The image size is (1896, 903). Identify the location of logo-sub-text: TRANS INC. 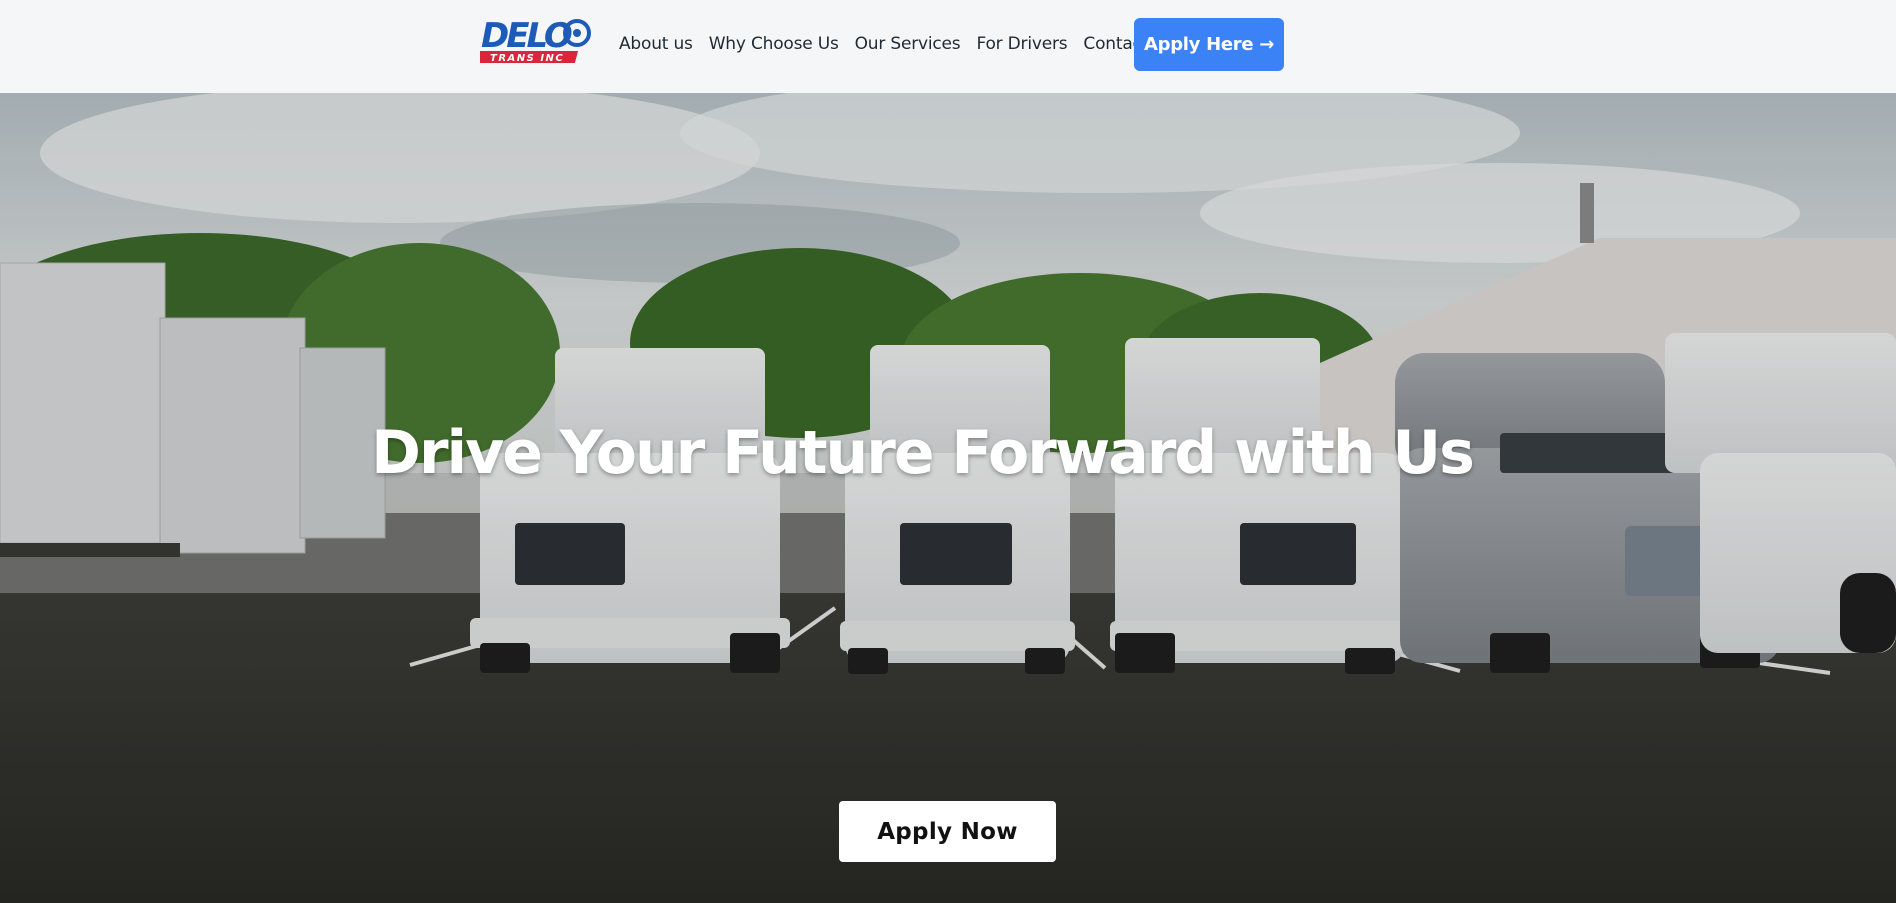
(527, 58).